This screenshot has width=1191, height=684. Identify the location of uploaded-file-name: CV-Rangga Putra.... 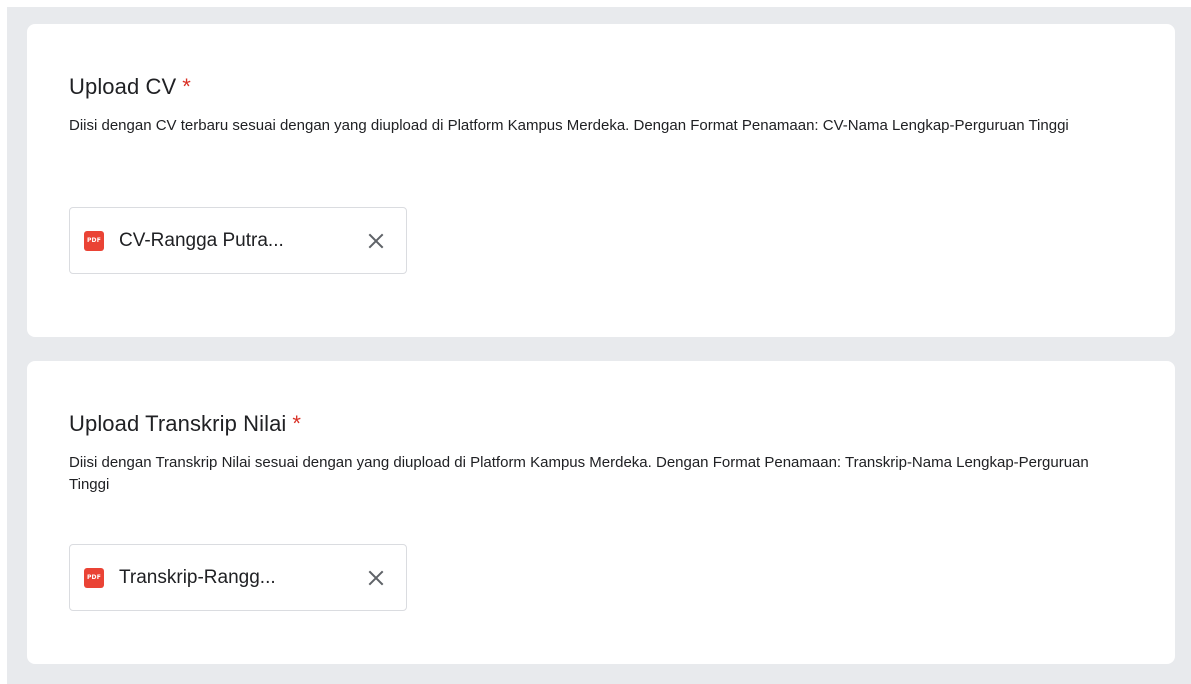
(201, 240).